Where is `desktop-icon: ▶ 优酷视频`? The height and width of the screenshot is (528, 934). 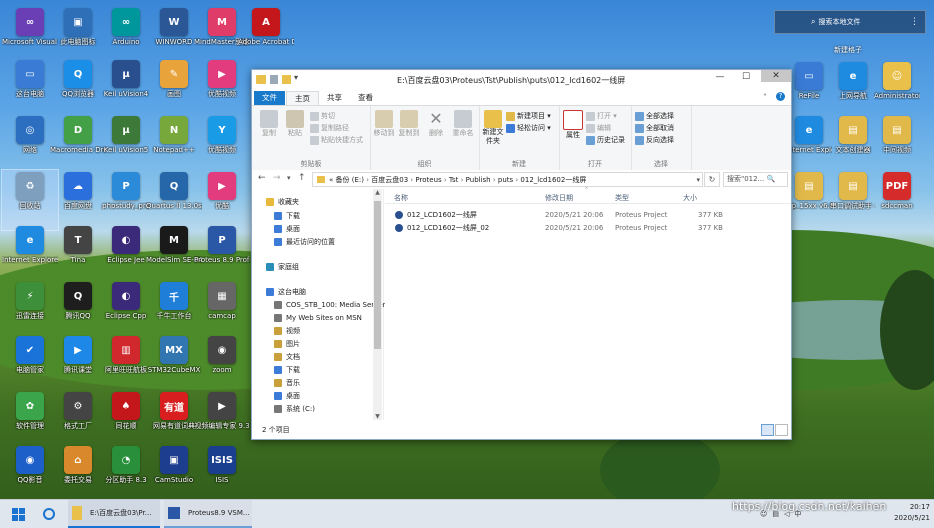 desktop-icon: ▶ 优酷视频 is located at coordinates (222, 88).